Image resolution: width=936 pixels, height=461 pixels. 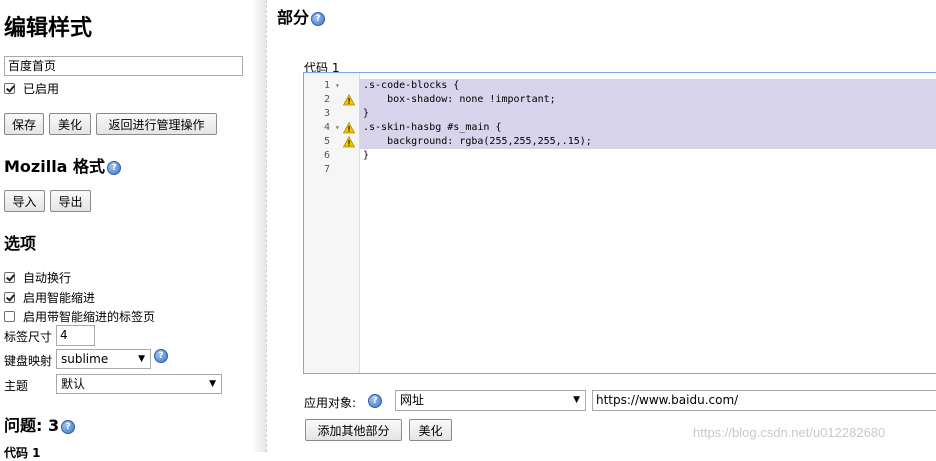 I want to click on sidebar-divider, so click(x=259, y=226).